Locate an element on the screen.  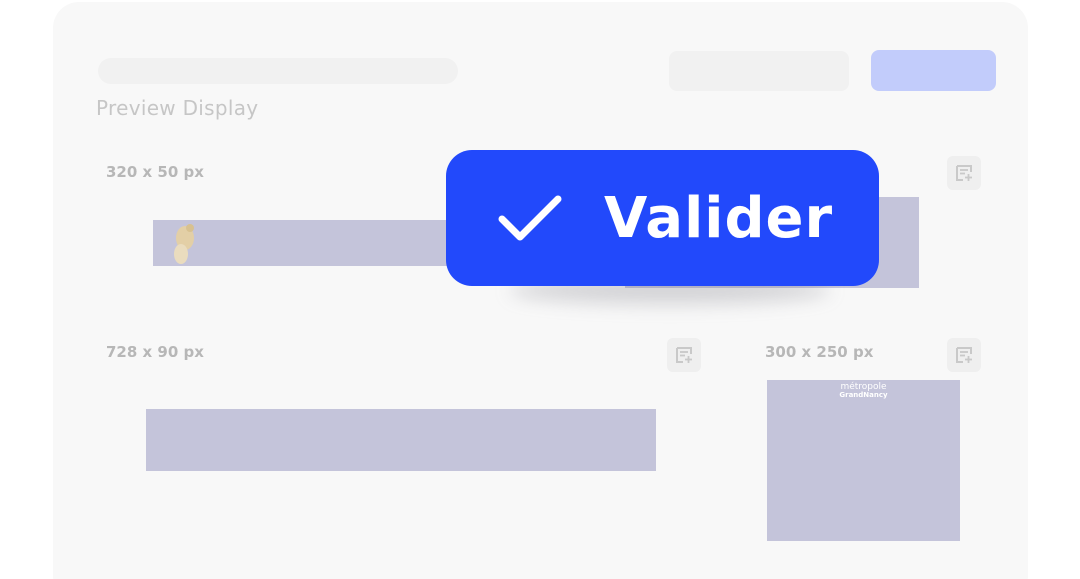
size-label-320x50: 320 x 50 px is located at coordinates (155, 172).